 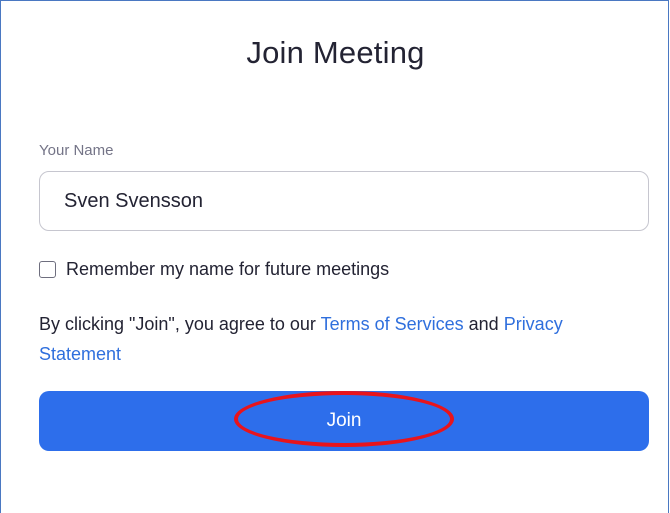 I want to click on join-button: Join, so click(x=344, y=421).